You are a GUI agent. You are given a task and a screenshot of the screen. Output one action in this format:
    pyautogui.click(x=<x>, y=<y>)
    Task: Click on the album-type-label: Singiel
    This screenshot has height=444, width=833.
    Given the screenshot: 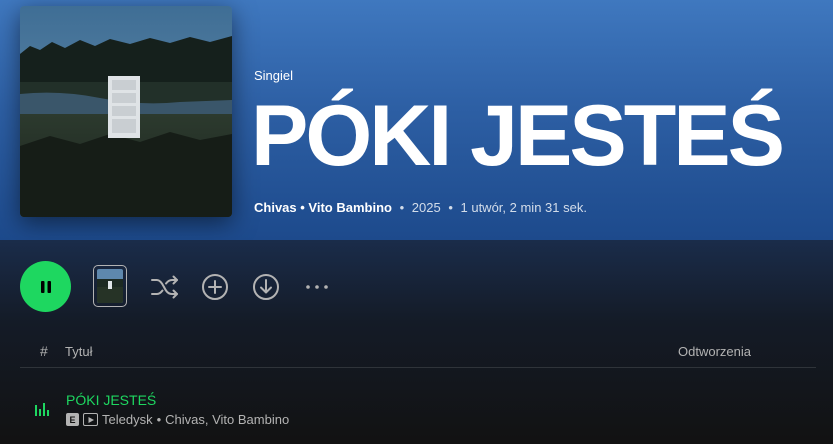 What is the action you would take?
    pyautogui.click(x=274, y=75)
    